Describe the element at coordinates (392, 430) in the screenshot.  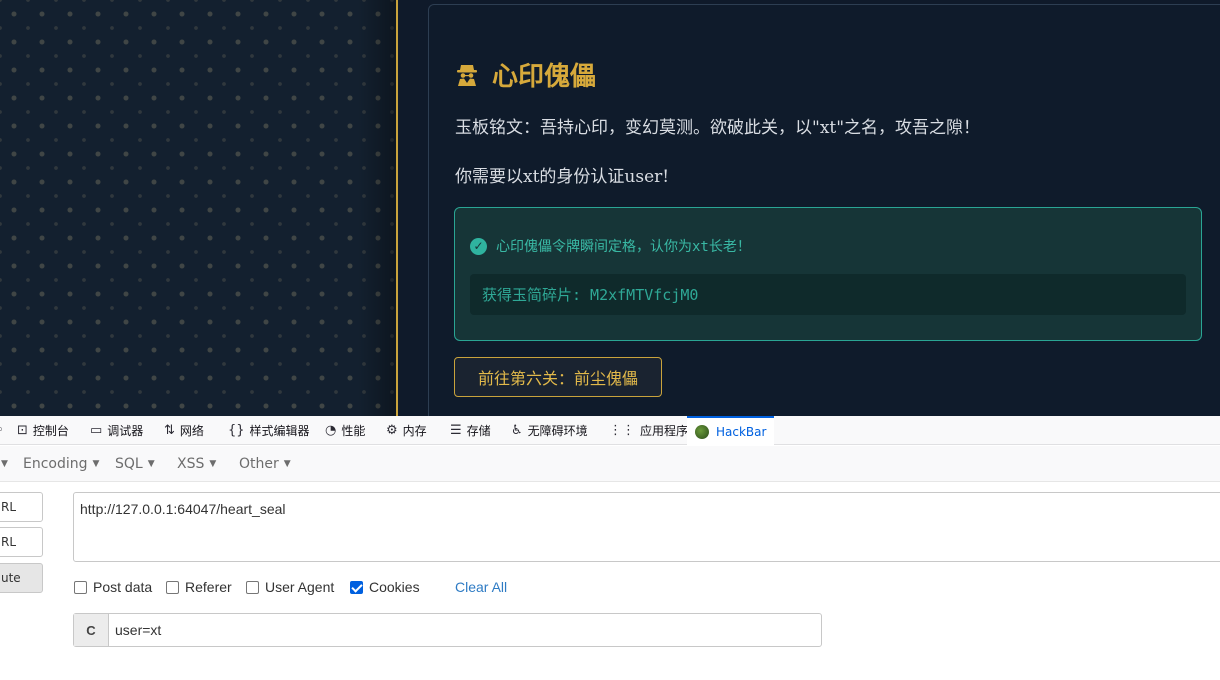
I see `memory-icon: ⚙` at that location.